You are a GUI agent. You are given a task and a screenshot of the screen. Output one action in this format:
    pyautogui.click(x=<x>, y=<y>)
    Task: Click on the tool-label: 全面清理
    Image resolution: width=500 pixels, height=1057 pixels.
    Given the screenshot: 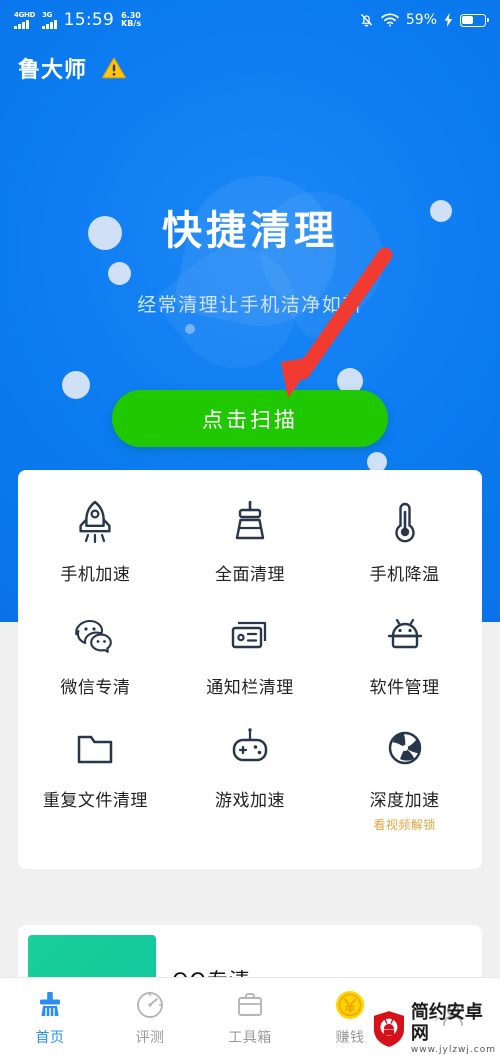 What is the action you would take?
    pyautogui.click(x=250, y=575)
    